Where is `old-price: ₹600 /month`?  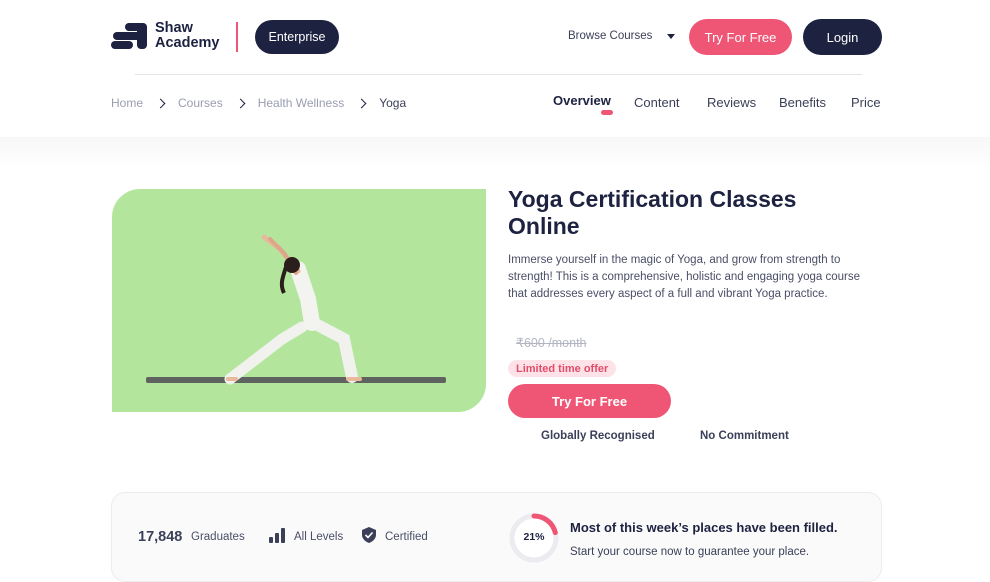 old-price: ₹600 /month is located at coordinates (551, 343).